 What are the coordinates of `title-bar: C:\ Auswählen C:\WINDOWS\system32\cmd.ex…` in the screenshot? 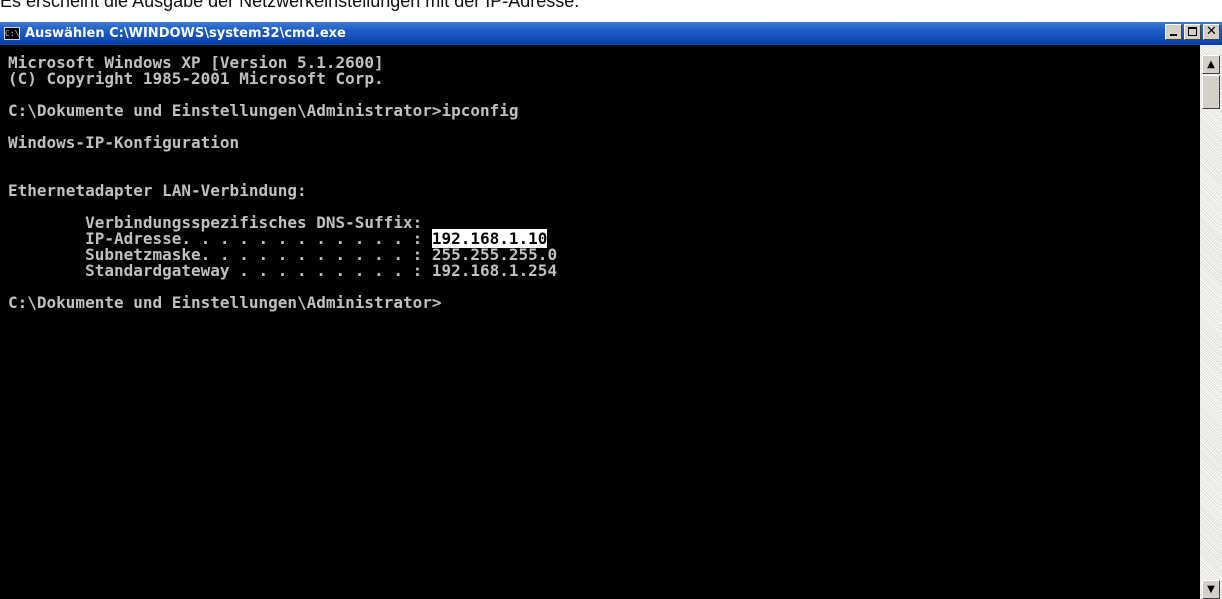 It's located at (611, 33).